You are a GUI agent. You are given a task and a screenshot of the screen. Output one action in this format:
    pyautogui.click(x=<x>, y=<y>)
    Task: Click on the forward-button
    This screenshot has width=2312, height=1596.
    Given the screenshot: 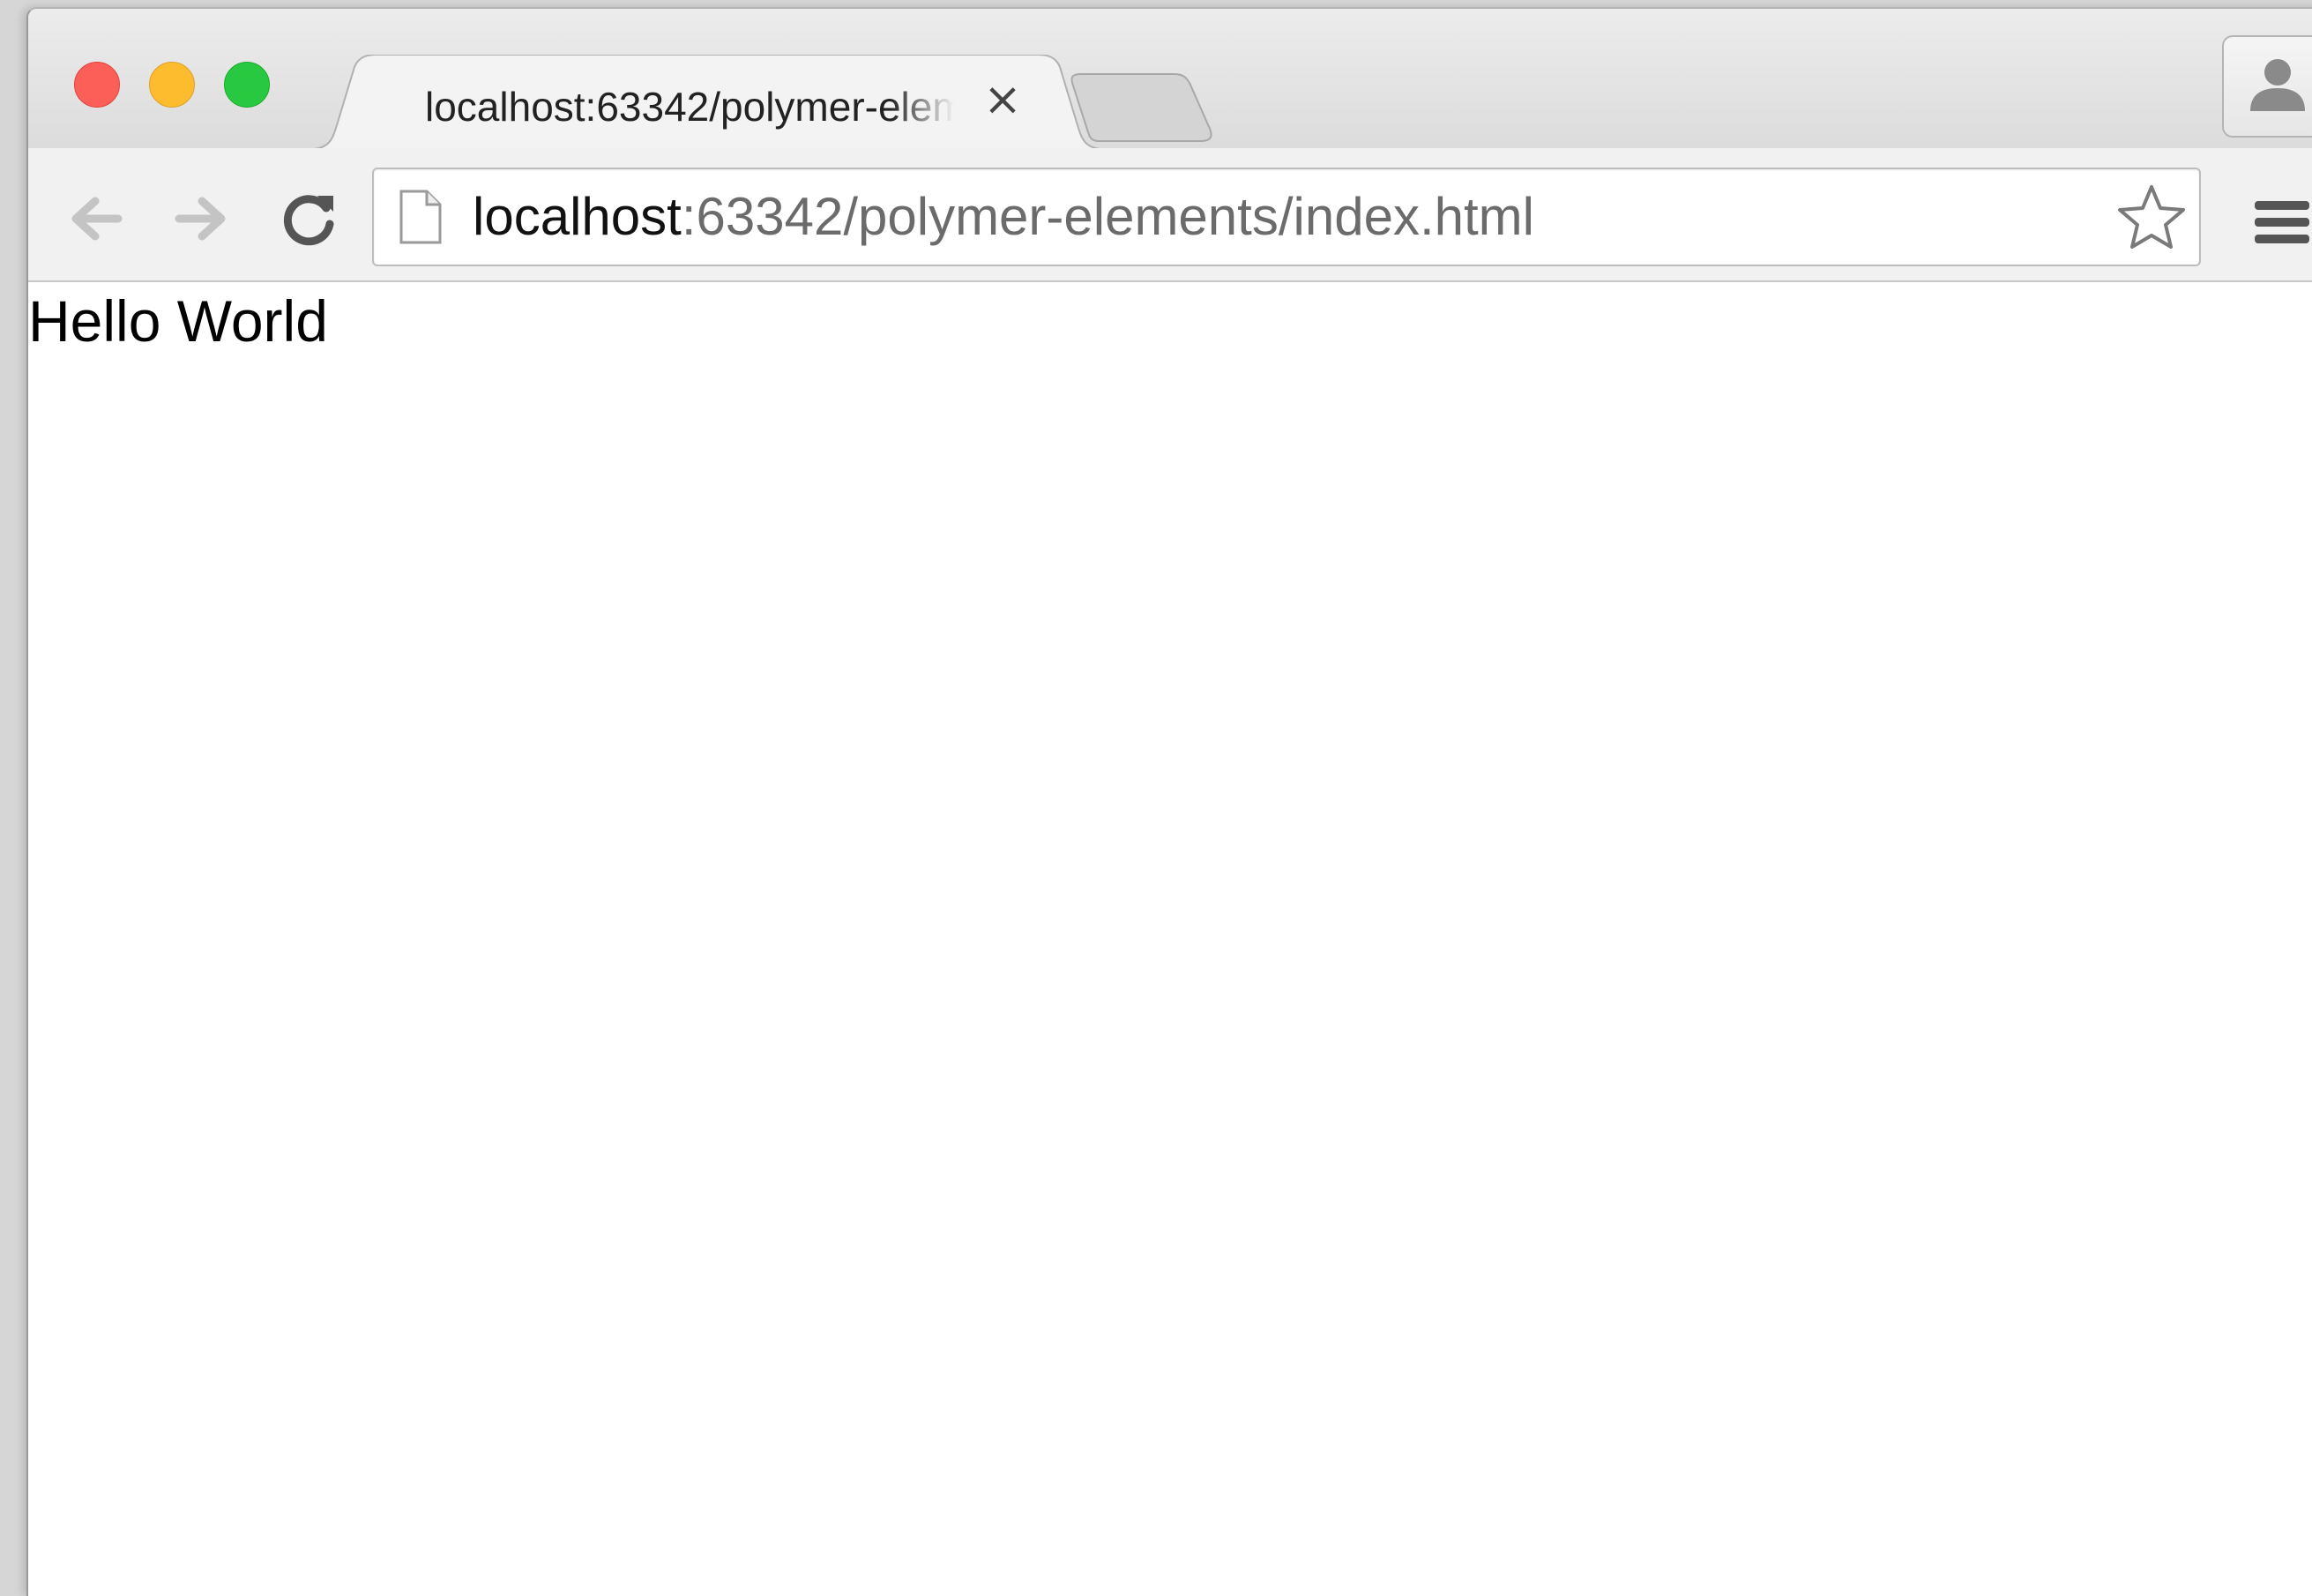 What is the action you would take?
    pyautogui.click(x=200, y=218)
    